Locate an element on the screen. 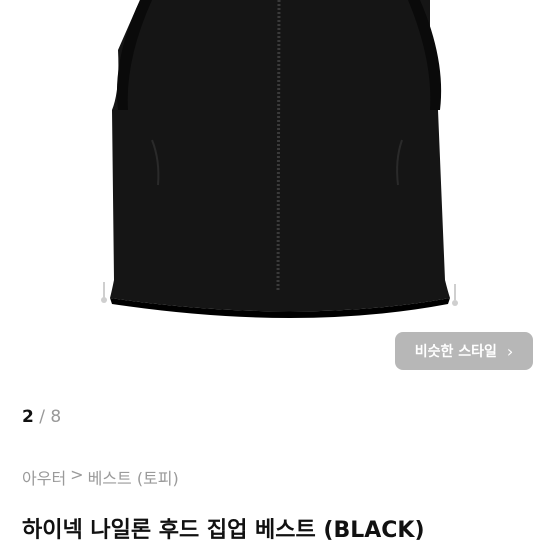 This screenshot has height=554, width=554. similar-style-button: 비슷한 스타일 › is located at coordinates (464, 351).